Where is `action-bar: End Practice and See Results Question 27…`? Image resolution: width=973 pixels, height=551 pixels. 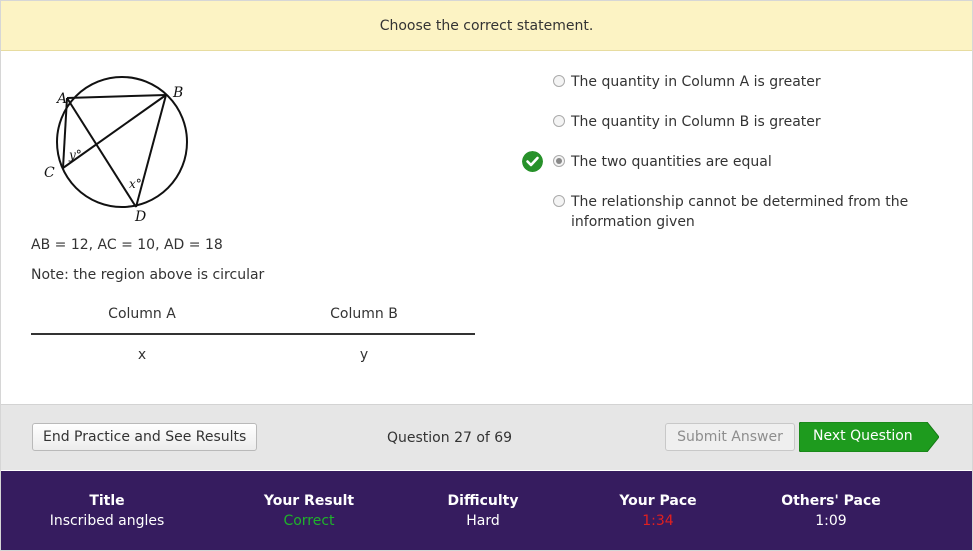
action-bar: End Practice and See Results Question 27… is located at coordinates (486, 437).